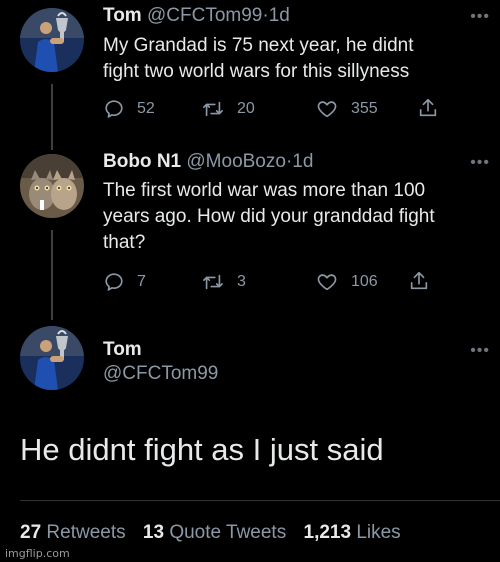 The width and height of the screenshot is (500, 562). I want to click on main-tweet-handle: @CFCTom99, so click(160, 374).